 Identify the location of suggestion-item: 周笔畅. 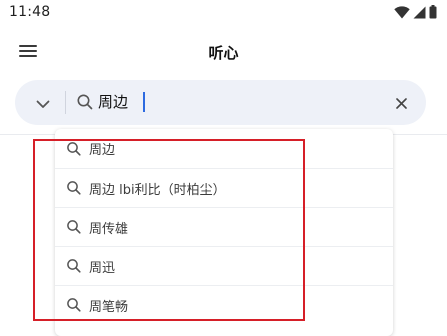
(224, 304).